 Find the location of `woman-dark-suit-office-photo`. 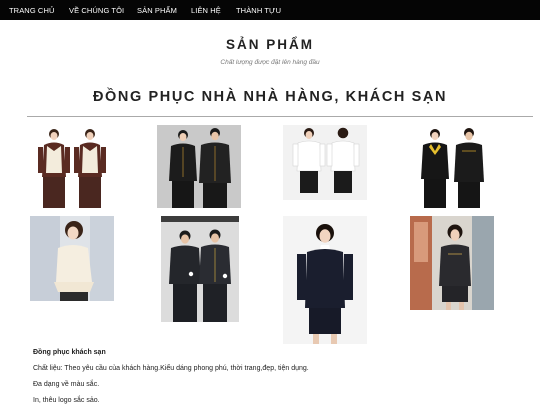

woman-dark-suit-office-photo is located at coordinates (452, 263).